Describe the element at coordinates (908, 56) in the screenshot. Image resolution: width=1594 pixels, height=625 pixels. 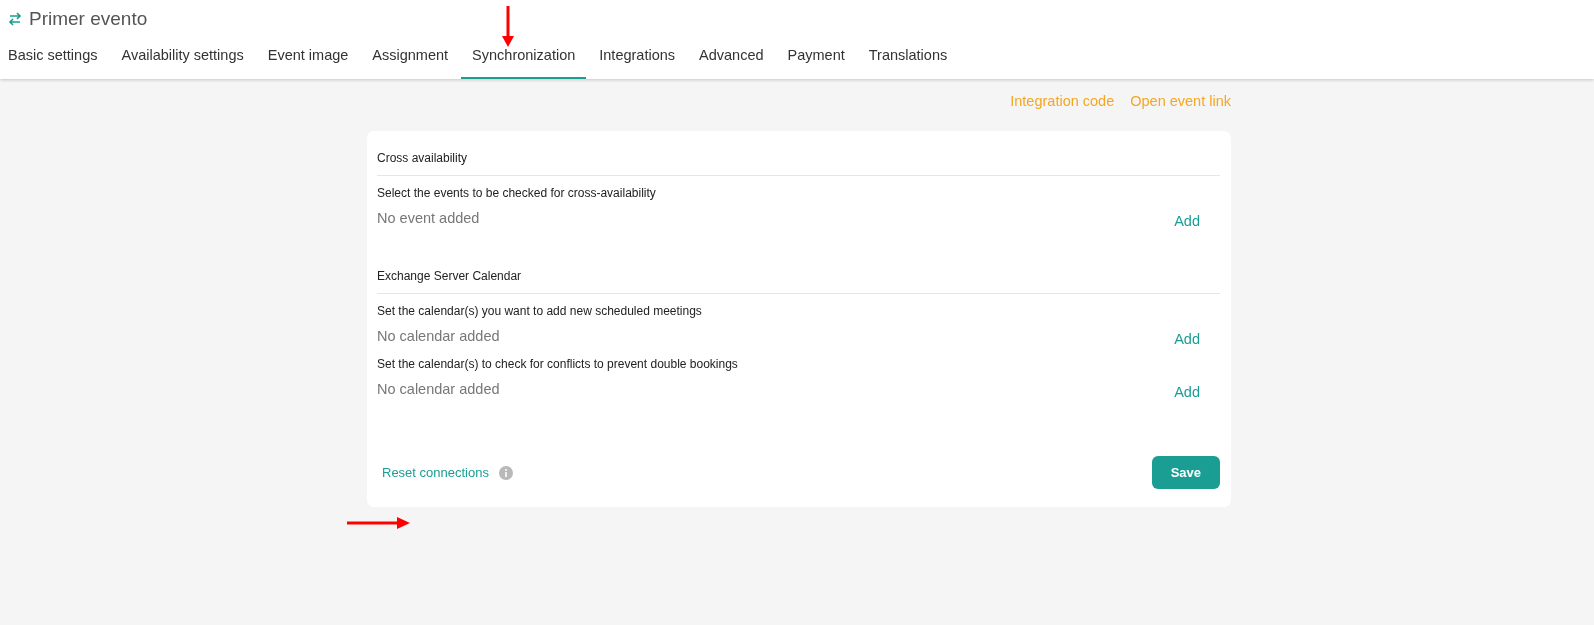
I see `tab: Translations` at that location.